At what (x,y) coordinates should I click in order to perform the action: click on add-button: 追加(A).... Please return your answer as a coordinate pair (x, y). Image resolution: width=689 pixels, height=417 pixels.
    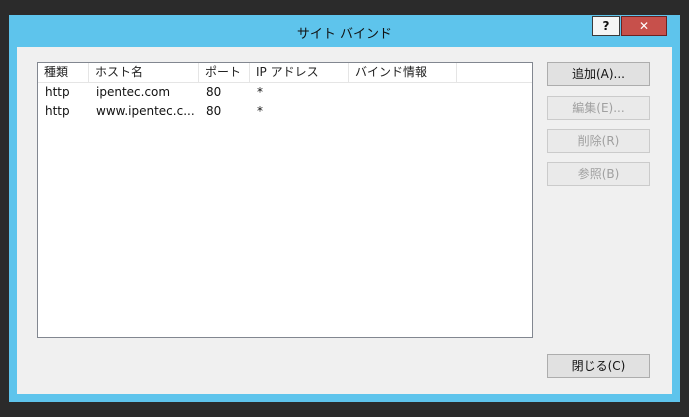
    Looking at the image, I should click on (598, 74).